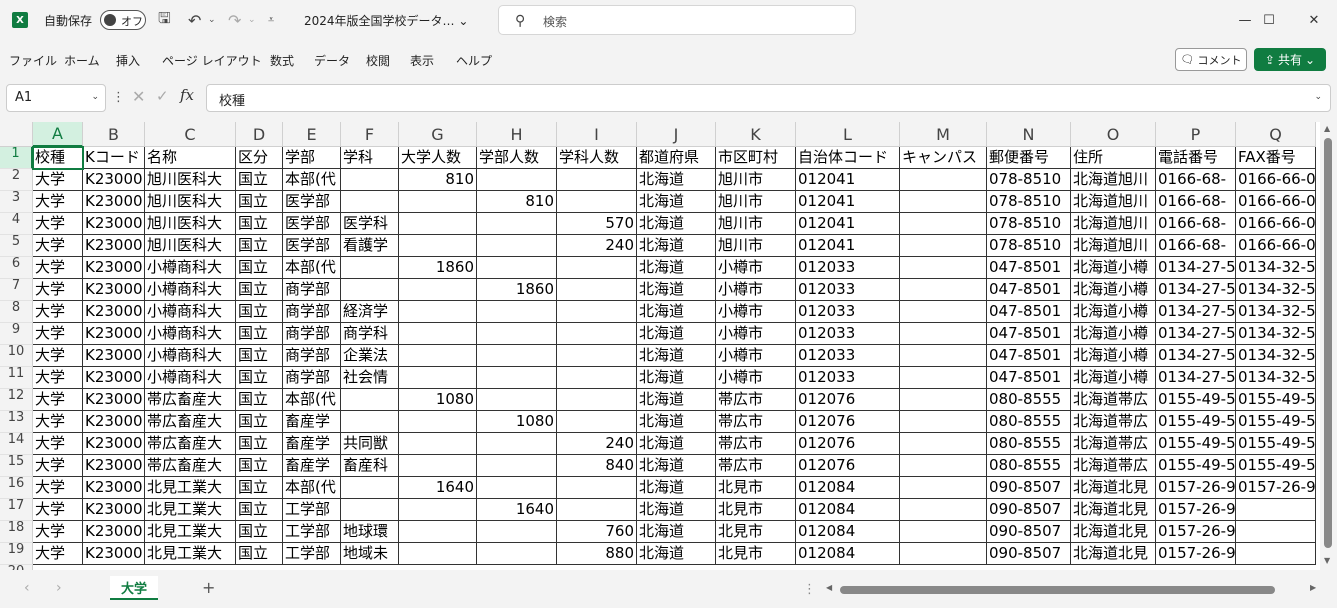 The width and height of the screenshot is (1337, 608). Describe the element at coordinates (756, 554) in the screenshot. I see `table-cell: 北見市` at that location.